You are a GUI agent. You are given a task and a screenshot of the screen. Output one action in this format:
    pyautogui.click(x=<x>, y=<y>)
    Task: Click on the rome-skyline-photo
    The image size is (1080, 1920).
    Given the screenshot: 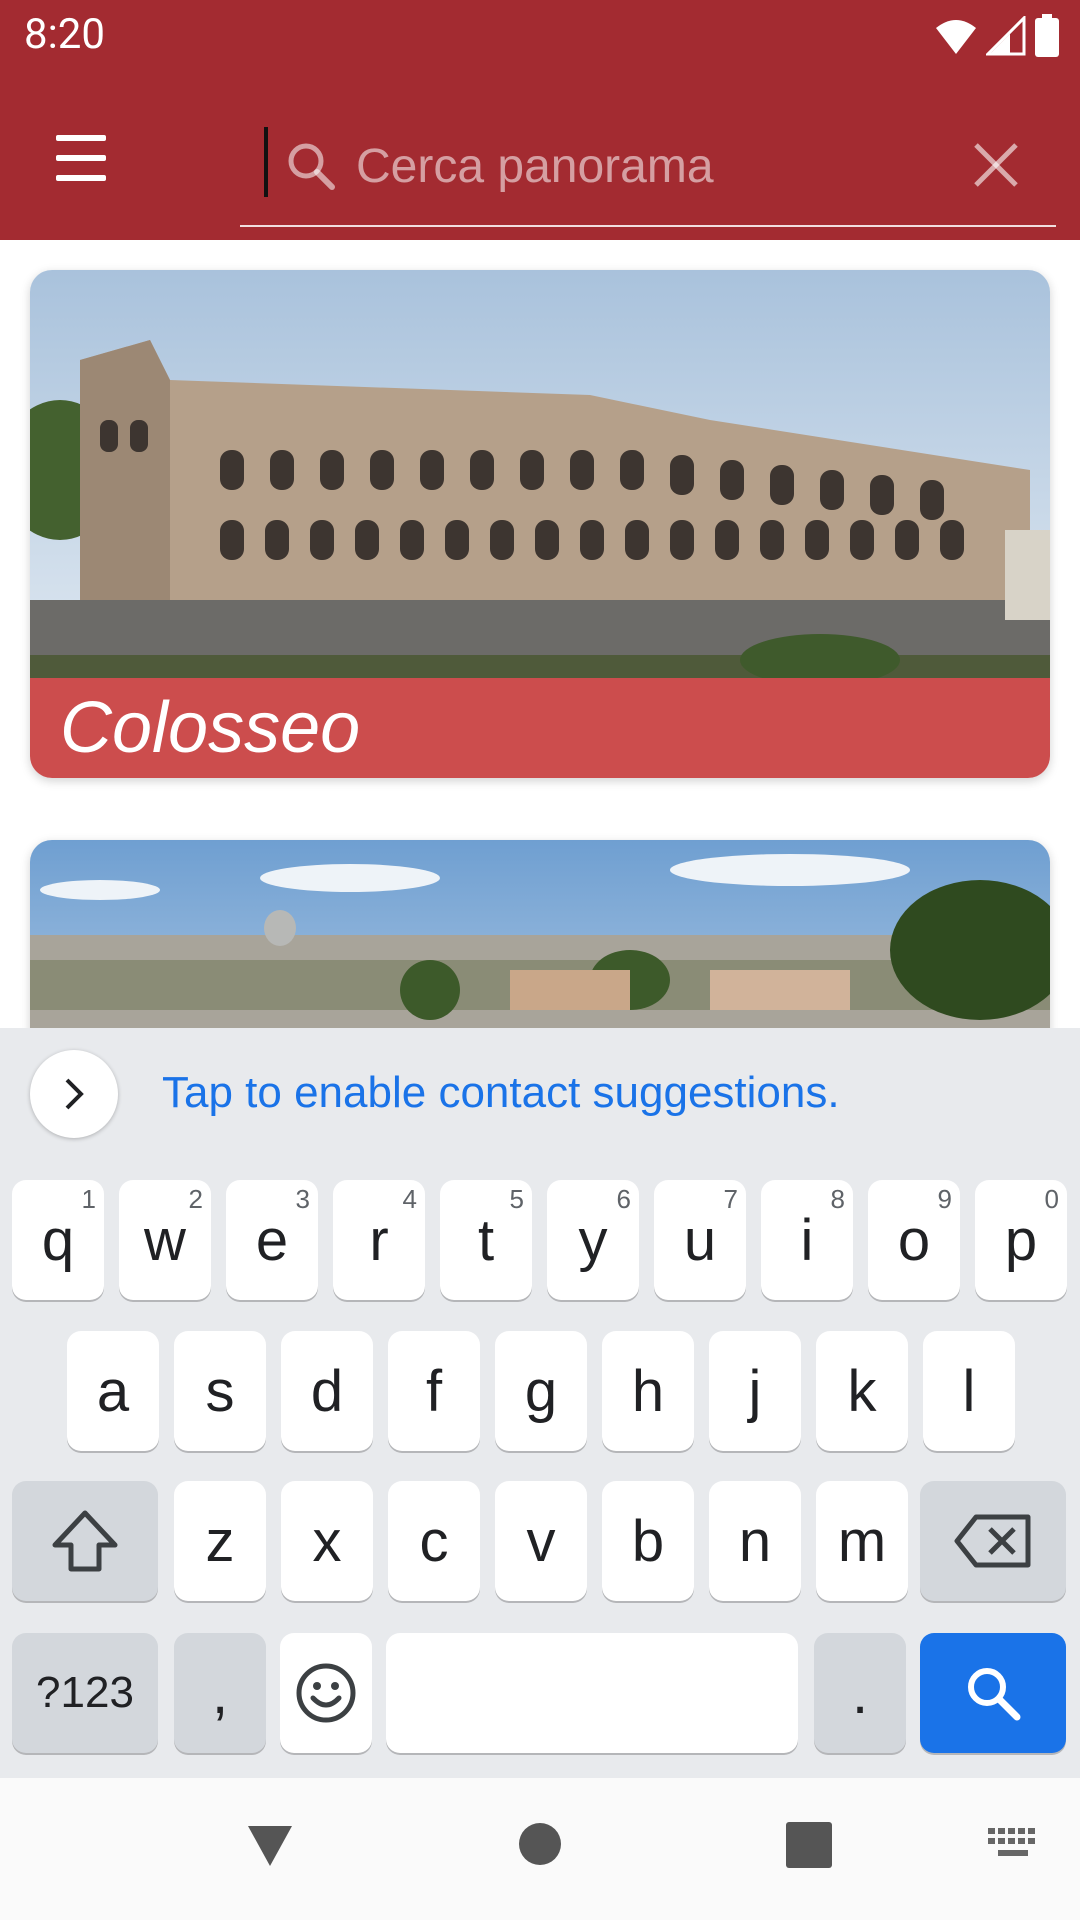 What is the action you would take?
    pyautogui.click(x=540, y=934)
    